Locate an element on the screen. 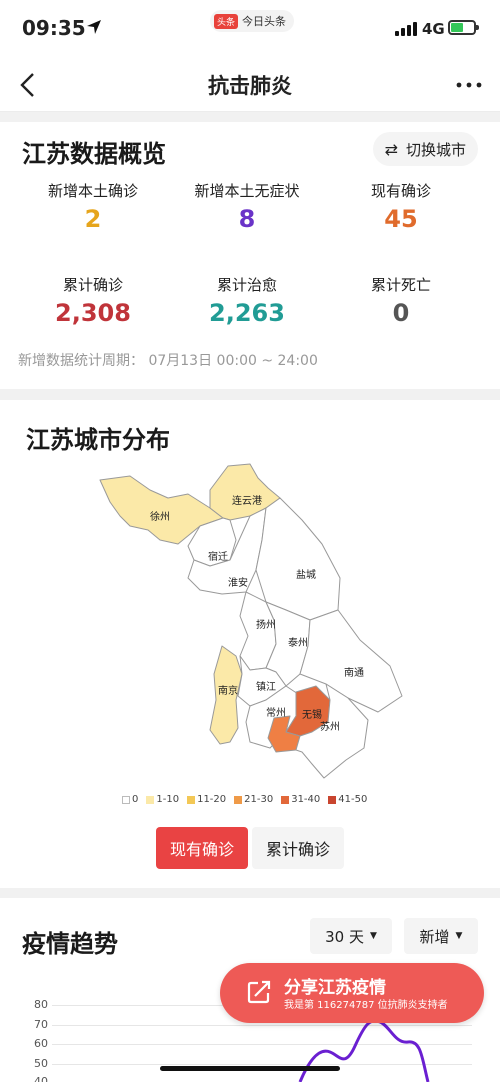 The width and height of the screenshot is (500, 1082). overview-title: 江苏数据概览 is located at coordinates (94, 154).